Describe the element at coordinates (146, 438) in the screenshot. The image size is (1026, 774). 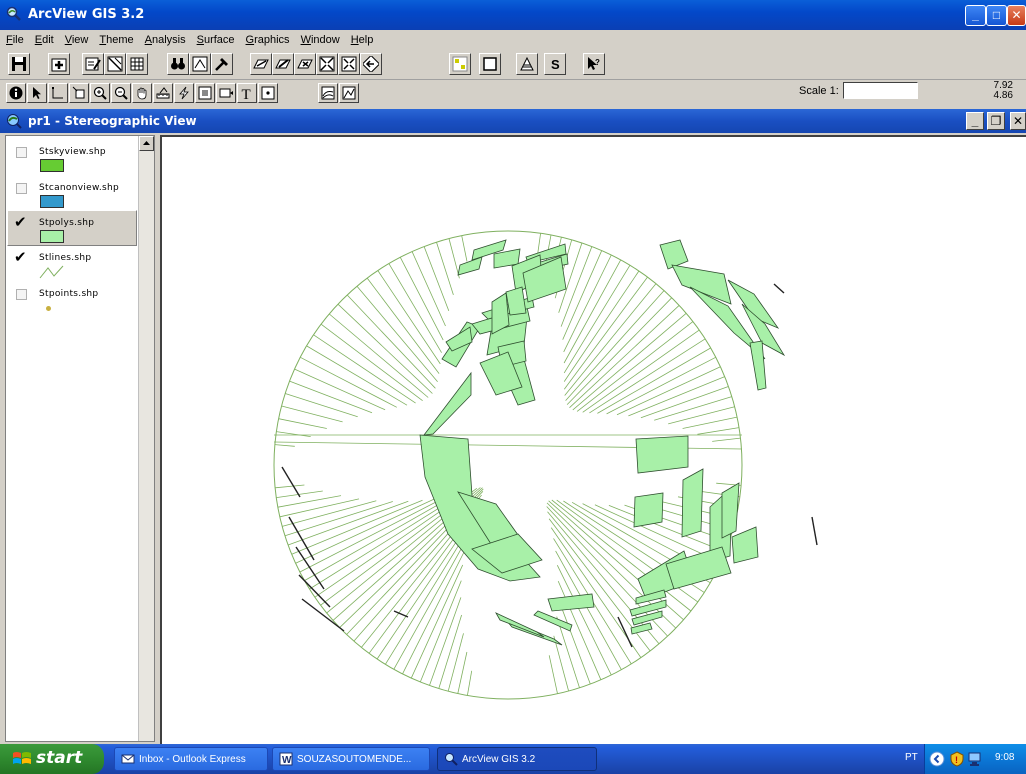
I see `toc-scrollbar` at that location.